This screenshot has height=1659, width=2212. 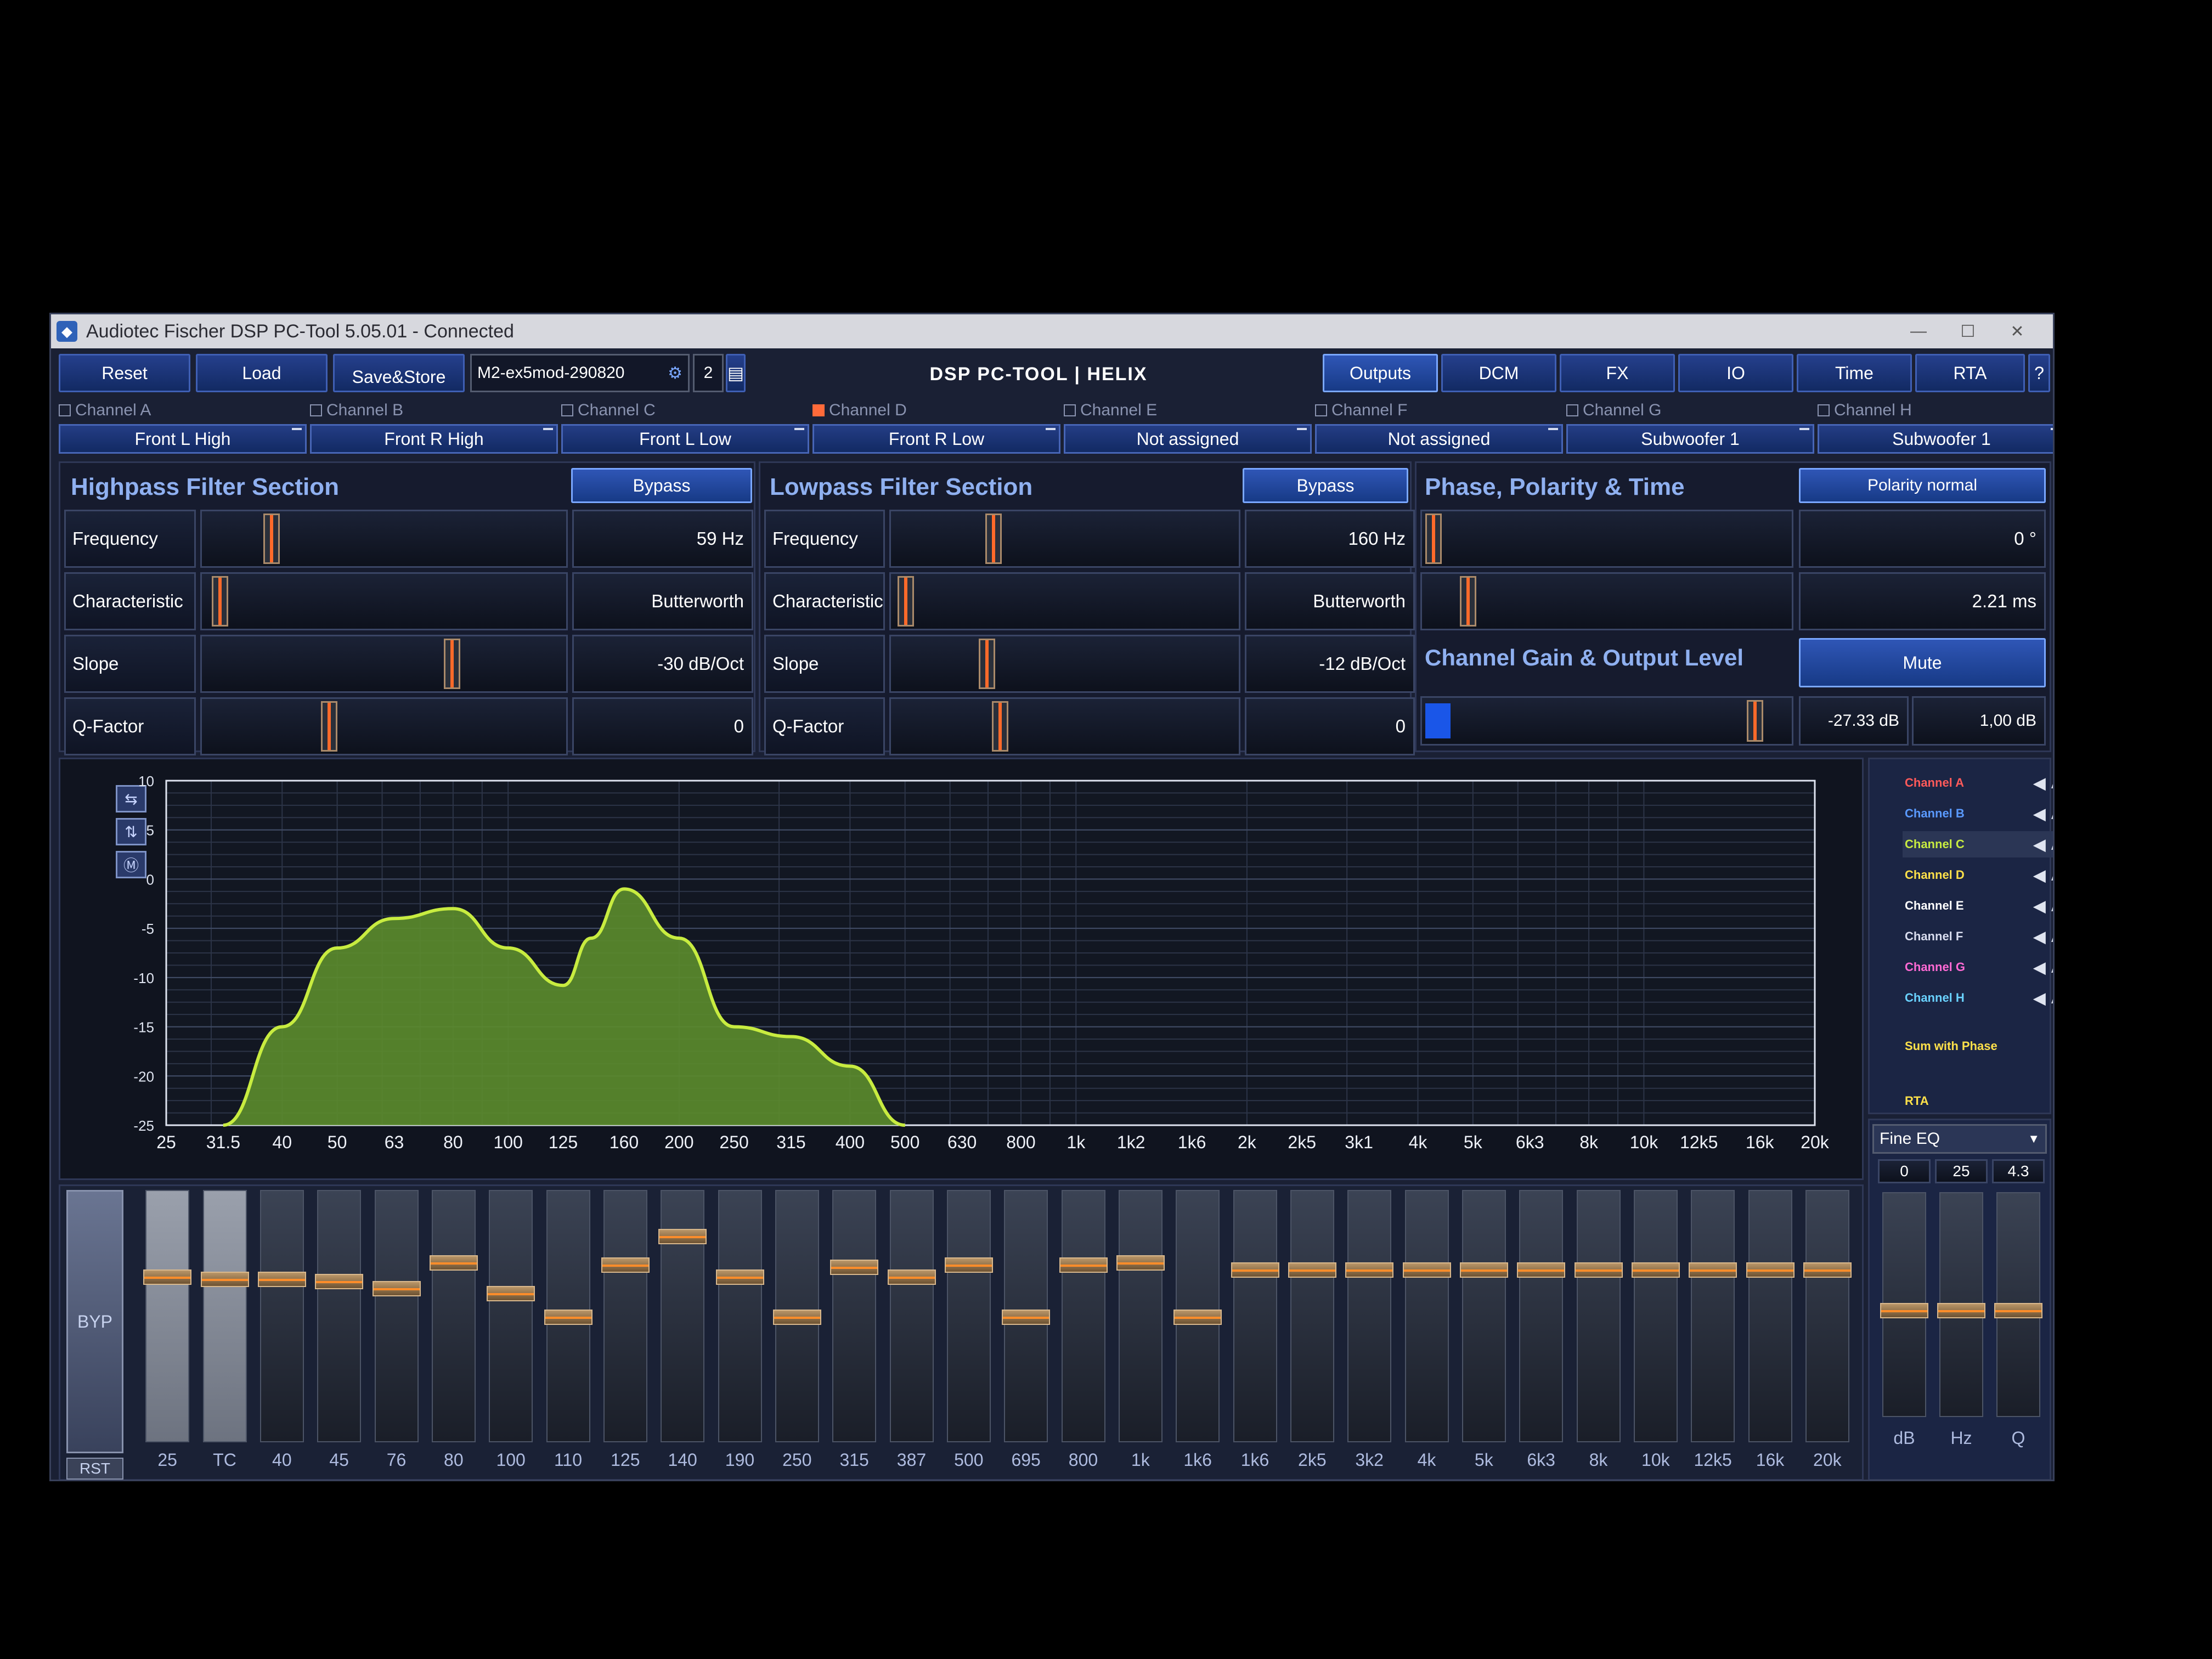 What do you see at coordinates (453, 1142) in the screenshot?
I see `x-tick-label: 80` at bounding box center [453, 1142].